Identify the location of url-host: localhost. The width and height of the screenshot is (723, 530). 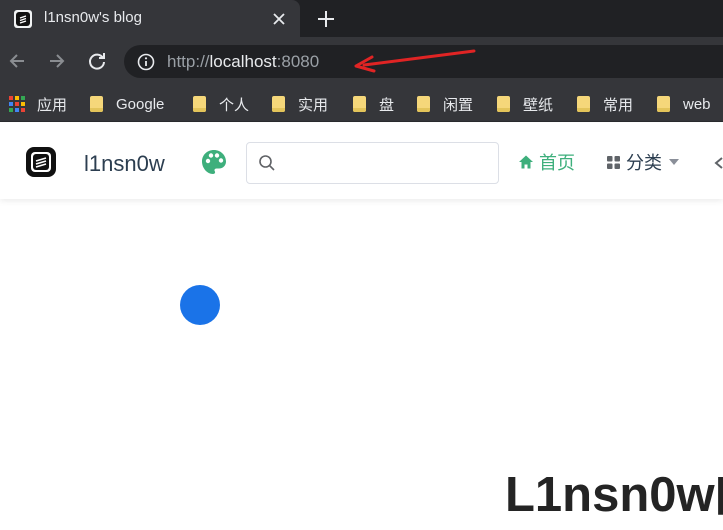
(243, 61).